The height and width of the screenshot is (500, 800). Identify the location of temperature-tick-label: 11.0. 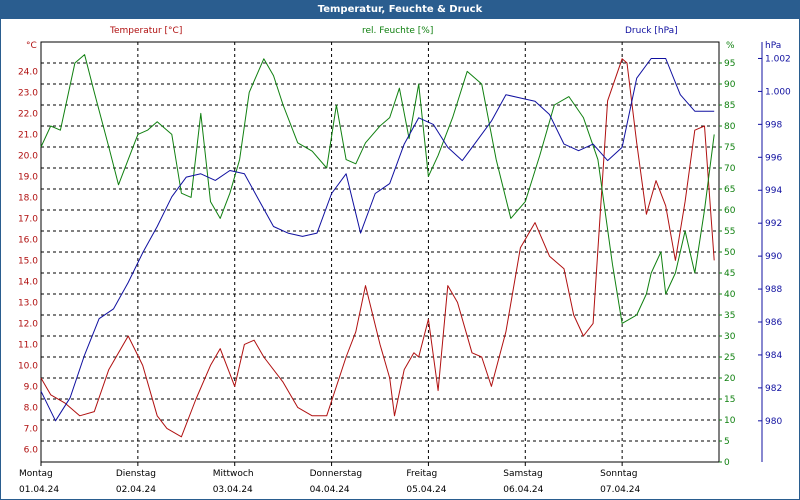
(28, 345).